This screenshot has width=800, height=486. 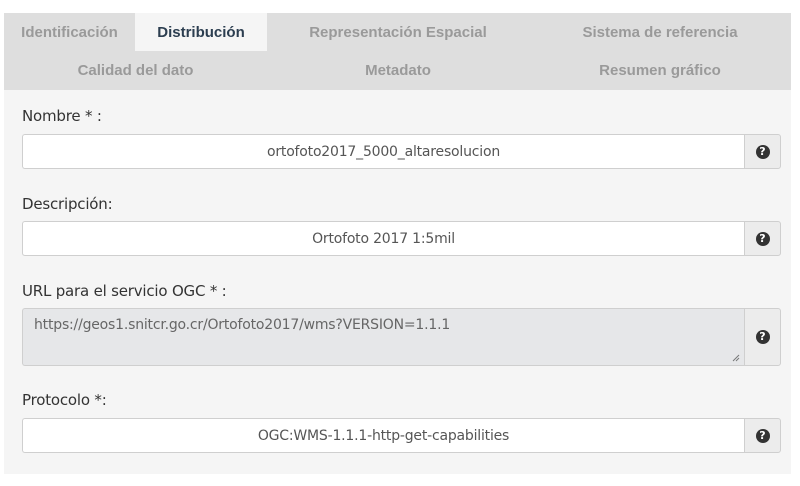 I want to click on protocolo-label: Protocolo *:, so click(x=64, y=400).